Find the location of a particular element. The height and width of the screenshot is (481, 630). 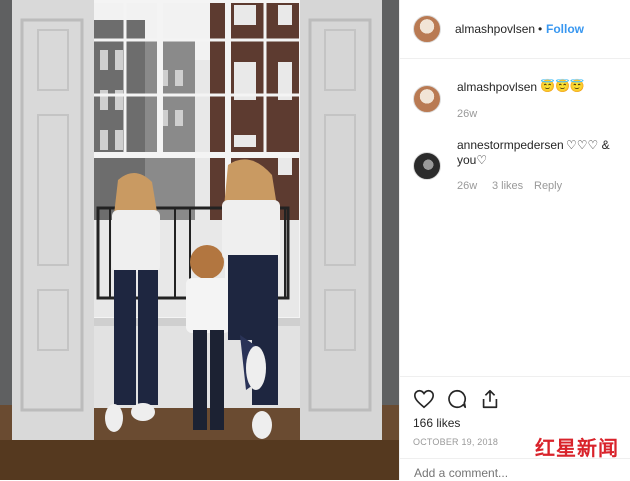

comment-username: annestormpedersen is located at coordinates (510, 145).